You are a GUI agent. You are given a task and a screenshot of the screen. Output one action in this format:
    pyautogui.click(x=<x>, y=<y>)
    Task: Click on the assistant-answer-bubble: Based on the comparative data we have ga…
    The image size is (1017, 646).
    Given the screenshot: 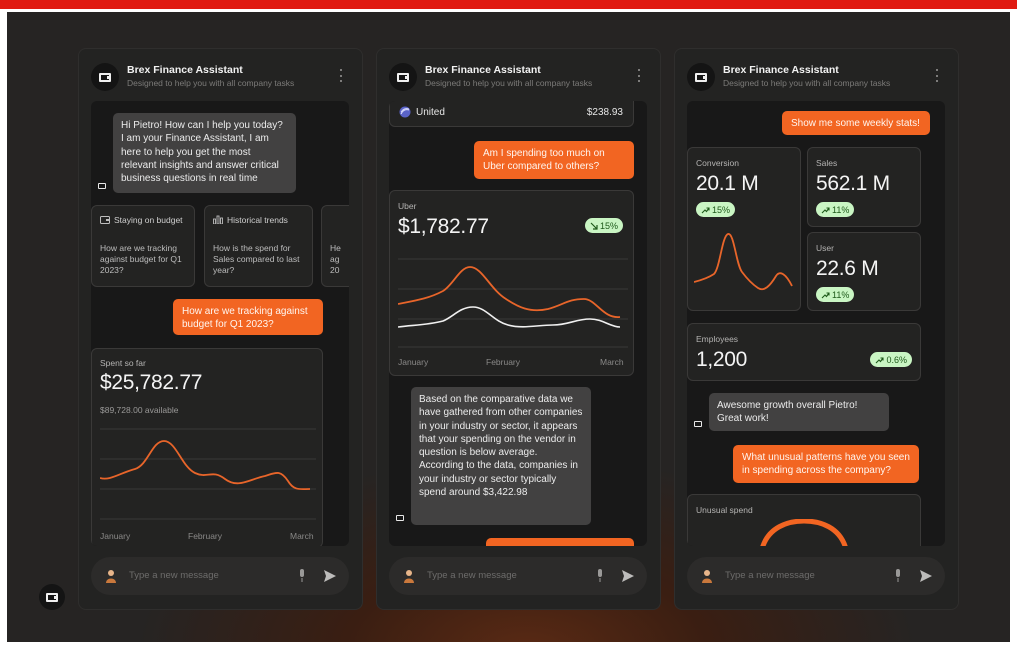 What is the action you would take?
    pyautogui.click(x=501, y=456)
    